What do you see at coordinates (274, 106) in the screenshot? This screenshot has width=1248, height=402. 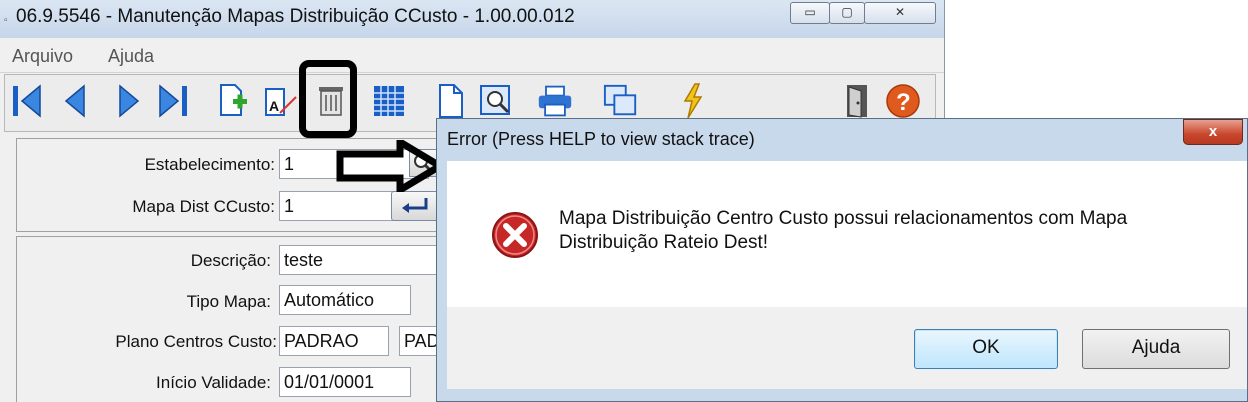 I see `svg-text: A` at bounding box center [274, 106].